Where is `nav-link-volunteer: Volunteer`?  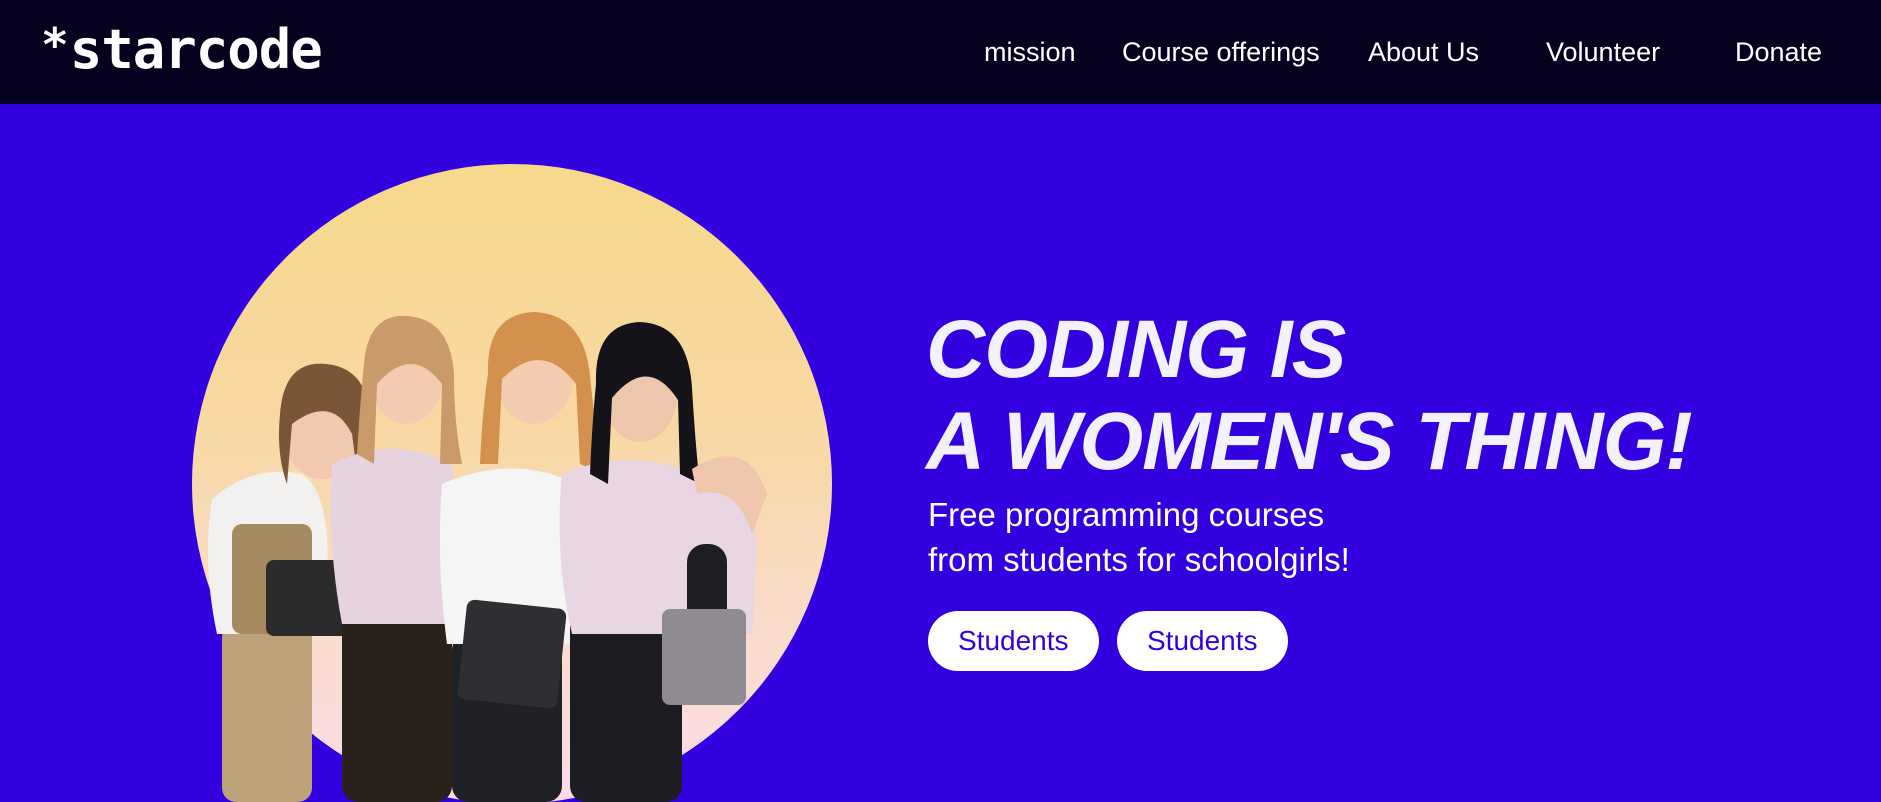
nav-link-volunteer: Volunteer is located at coordinates (1603, 52).